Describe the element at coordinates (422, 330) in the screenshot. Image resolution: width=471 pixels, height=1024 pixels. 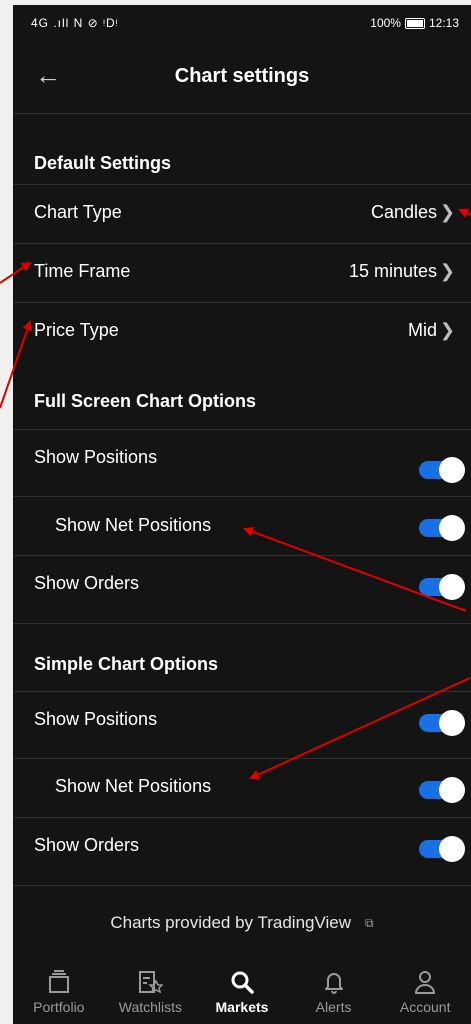
I see `price-type-value: Mid` at that location.